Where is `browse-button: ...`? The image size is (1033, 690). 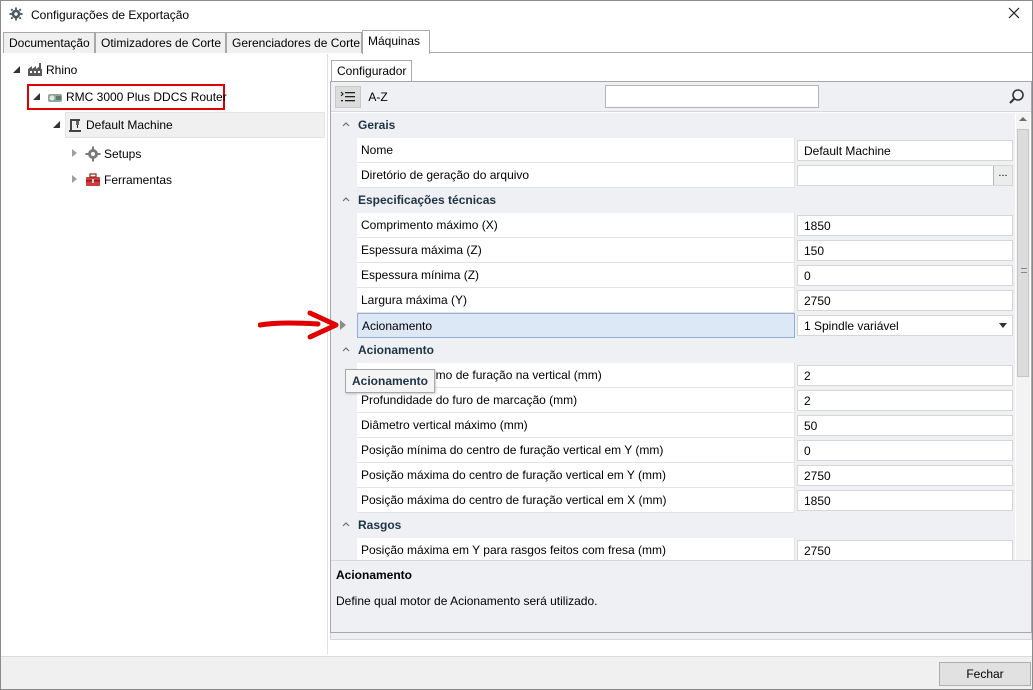
browse-button: ... is located at coordinates (1002, 175).